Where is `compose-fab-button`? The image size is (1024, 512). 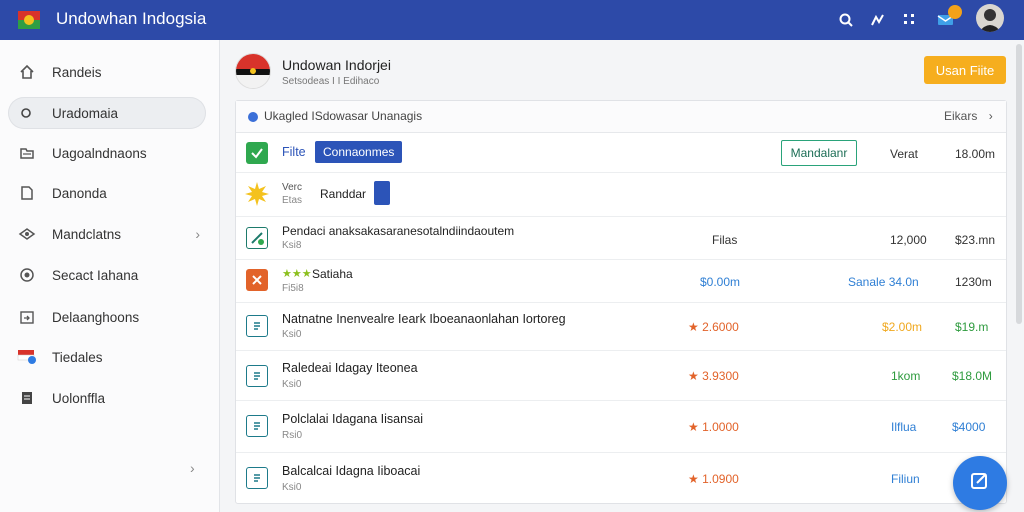
compose-fab-button is located at coordinates (980, 483).